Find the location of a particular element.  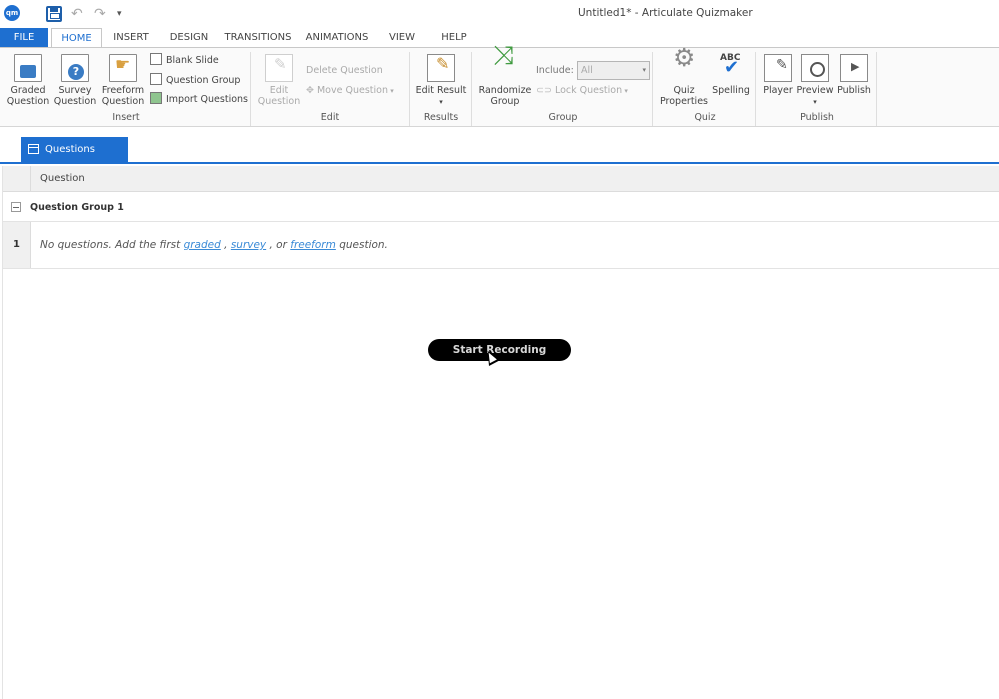

edit-question-button: Edit Question is located at coordinates (279, 80).